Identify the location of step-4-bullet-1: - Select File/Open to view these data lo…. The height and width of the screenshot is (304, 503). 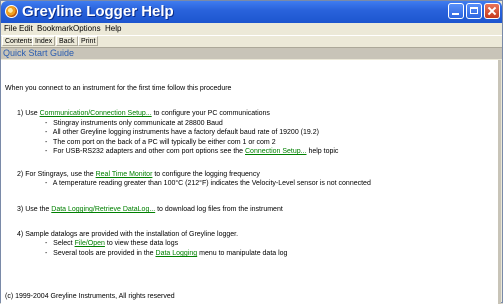
(112, 243).